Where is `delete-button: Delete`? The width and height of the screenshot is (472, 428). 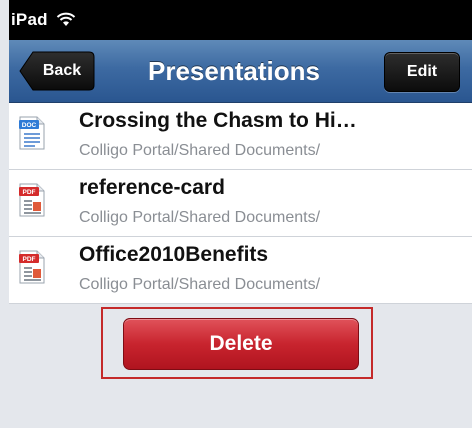 delete-button: Delete is located at coordinates (241, 344).